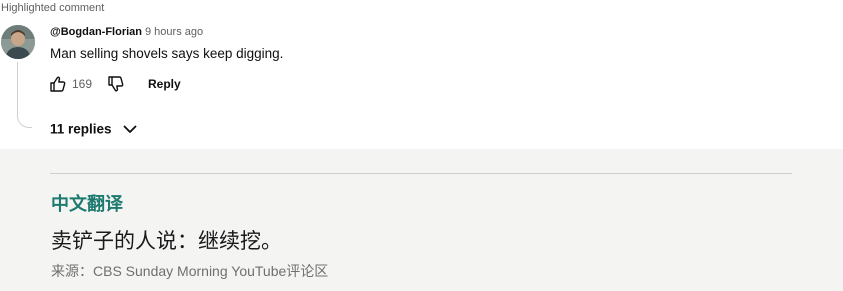  What do you see at coordinates (53, 8) in the screenshot?
I see `highlighted-comment-label: Highlighted comment` at bounding box center [53, 8].